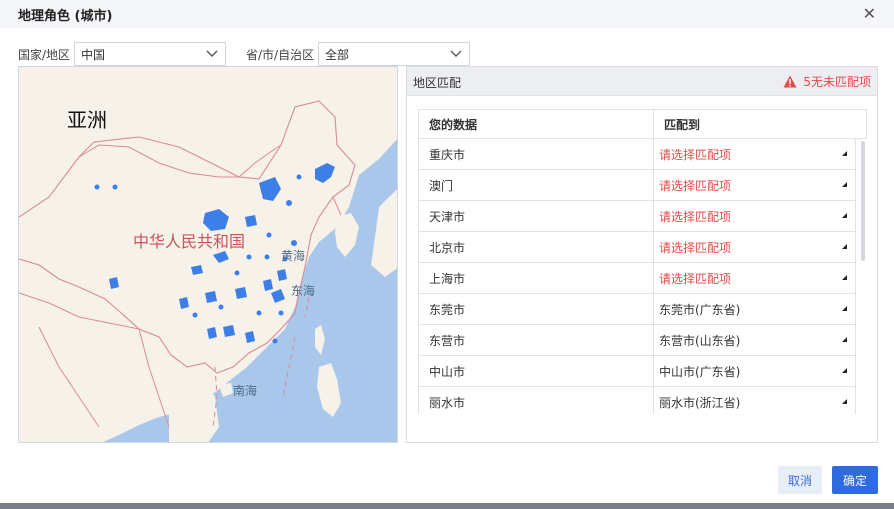 The height and width of the screenshot is (509, 894). I want to click on row-data-cell: 澳门, so click(536, 185).